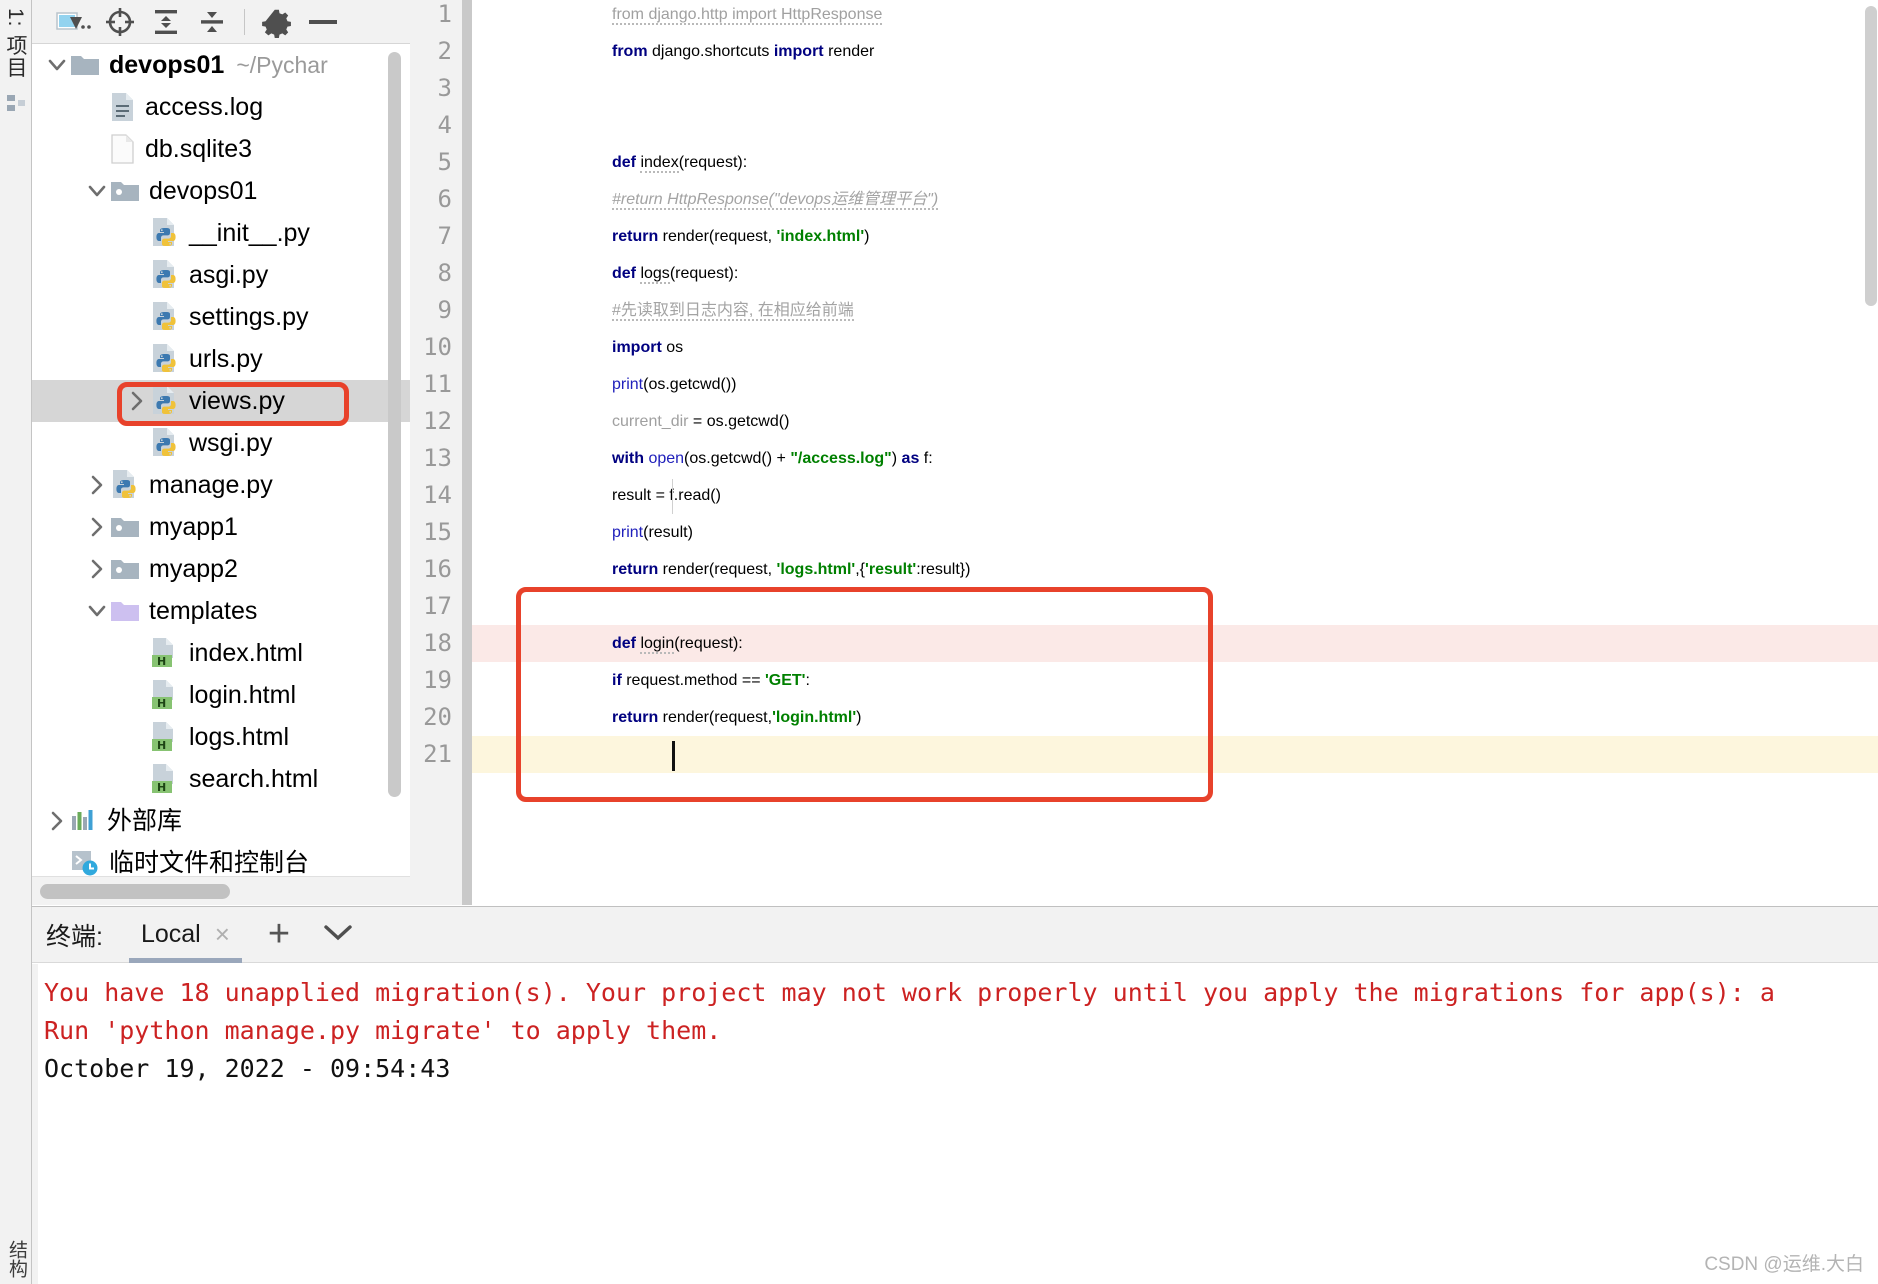 This screenshot has width=1878, height=1284. I want to click on tree-row: wsgi.py, so click(221, 443).